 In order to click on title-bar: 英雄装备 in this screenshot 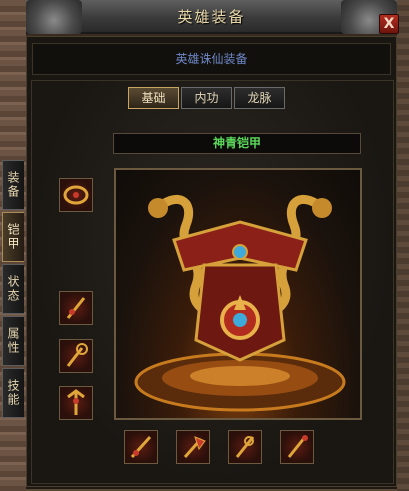, I will do `click(211, 17)`.